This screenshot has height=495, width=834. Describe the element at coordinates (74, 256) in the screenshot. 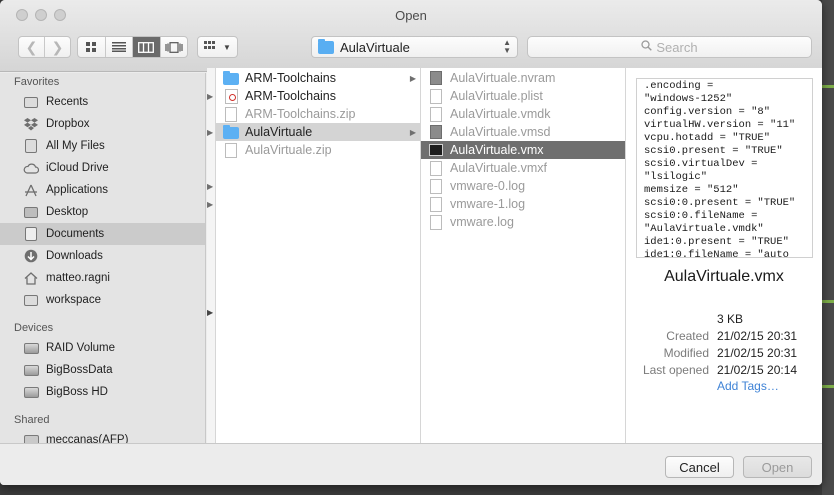

I see `sidebar-item-label: Downloads` at that location.